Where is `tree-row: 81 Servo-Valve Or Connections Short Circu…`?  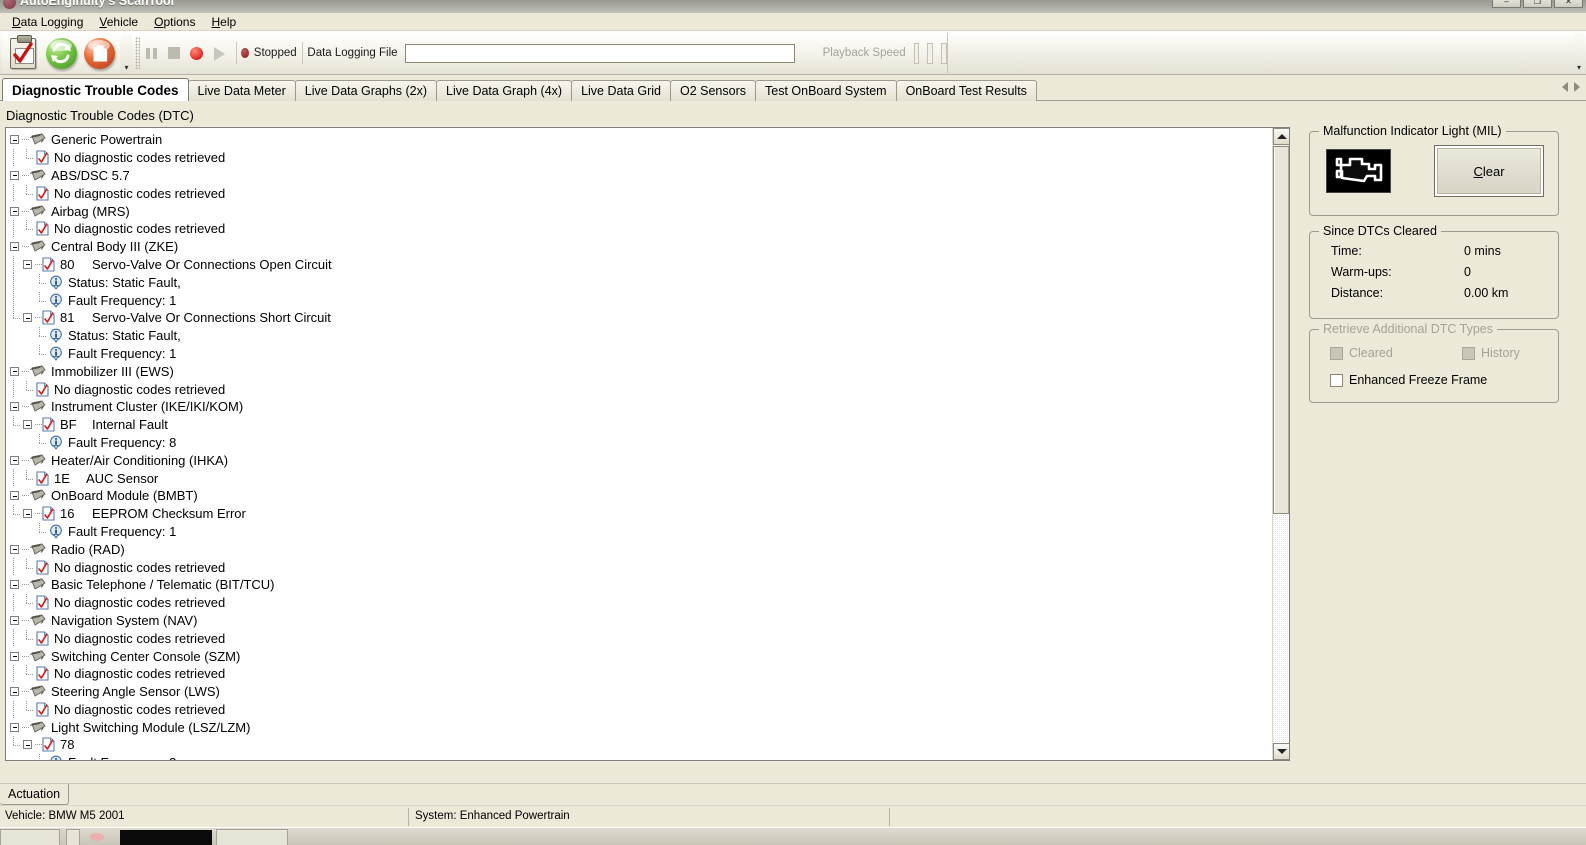
tree-row: 81 Servo-Valve Or Connections Short Circu… is located at coordinates (641, 318).